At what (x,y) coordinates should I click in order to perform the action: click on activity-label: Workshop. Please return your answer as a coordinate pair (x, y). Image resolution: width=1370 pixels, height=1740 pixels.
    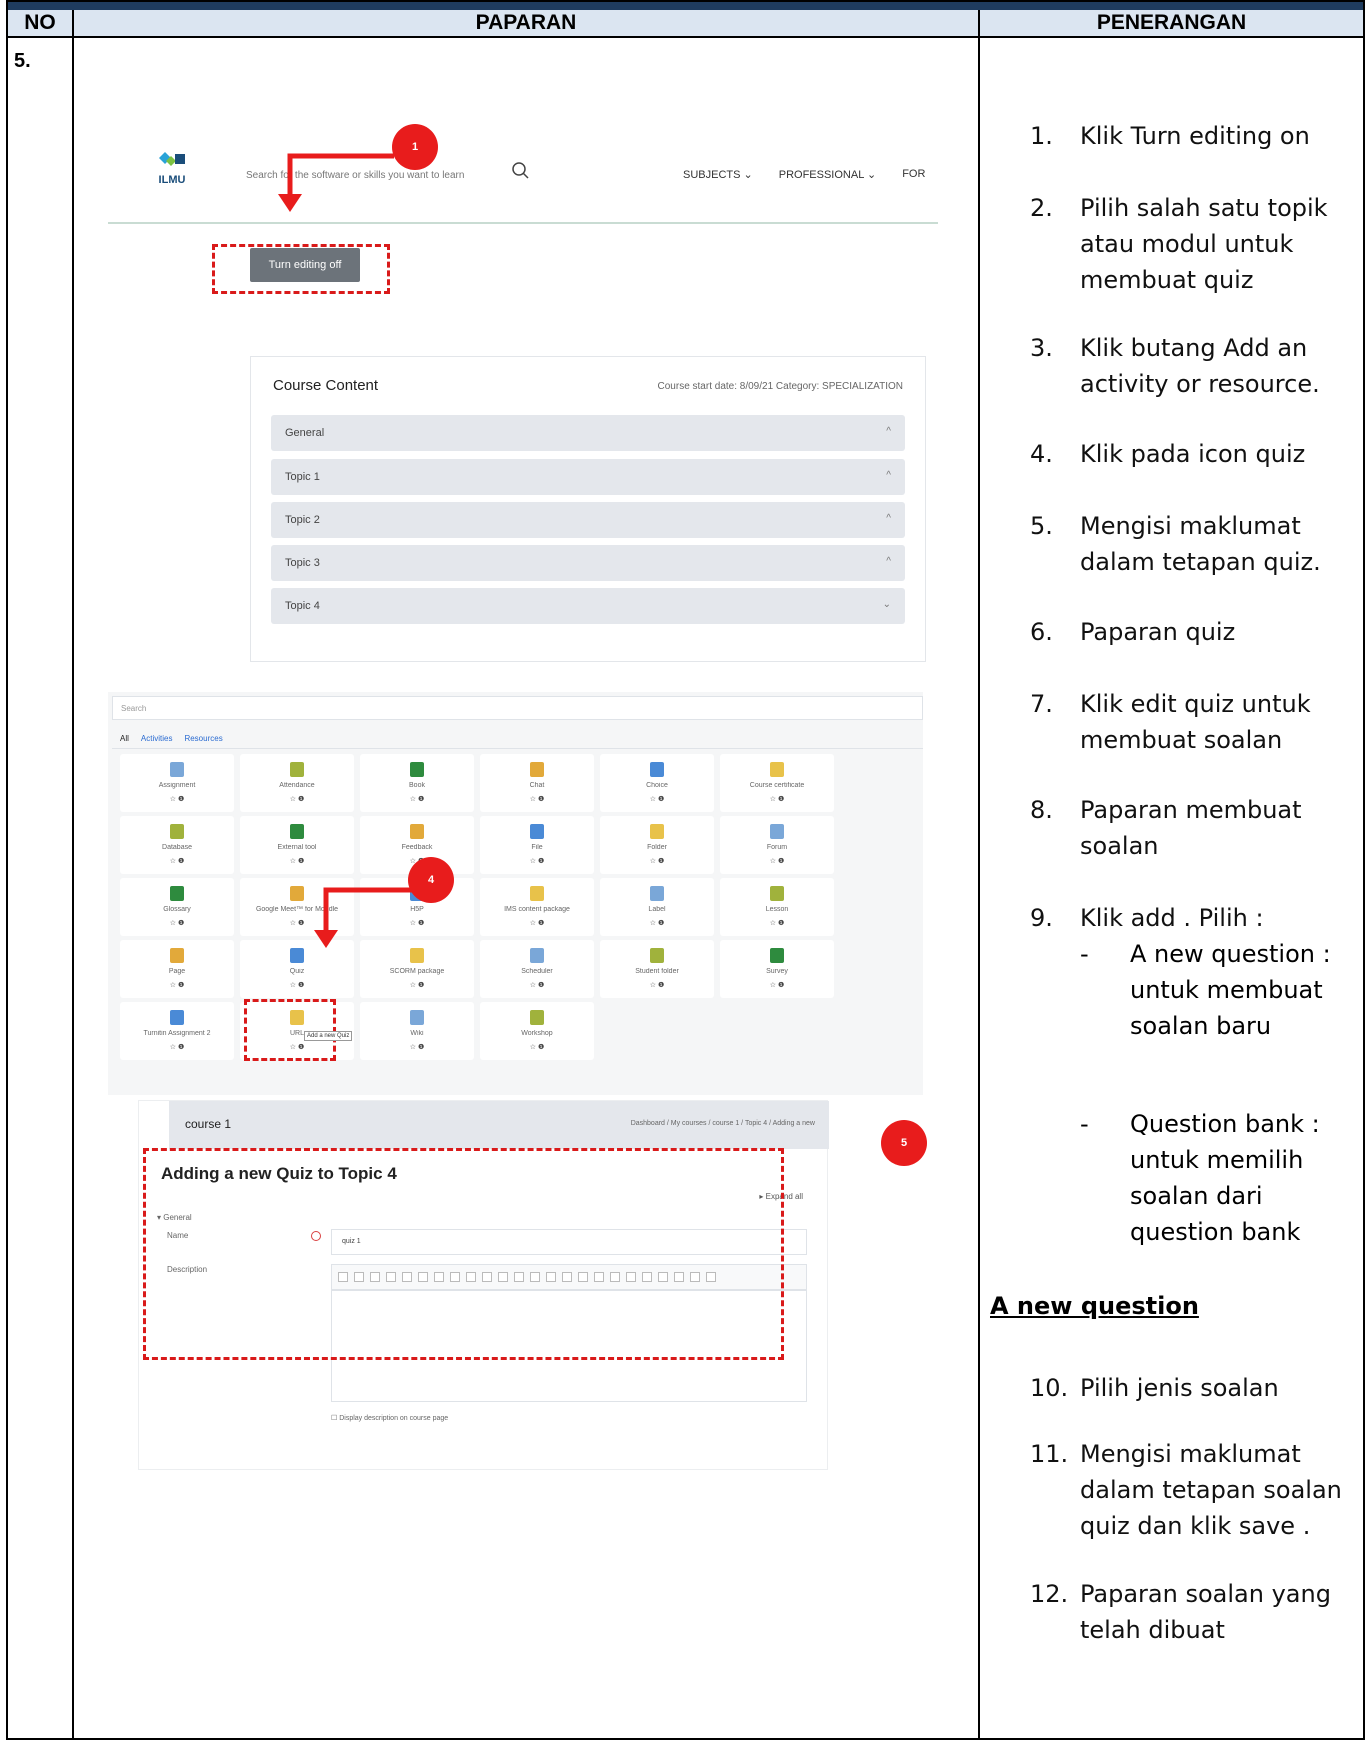
    Looking at the image, I should click on (537, 1033).